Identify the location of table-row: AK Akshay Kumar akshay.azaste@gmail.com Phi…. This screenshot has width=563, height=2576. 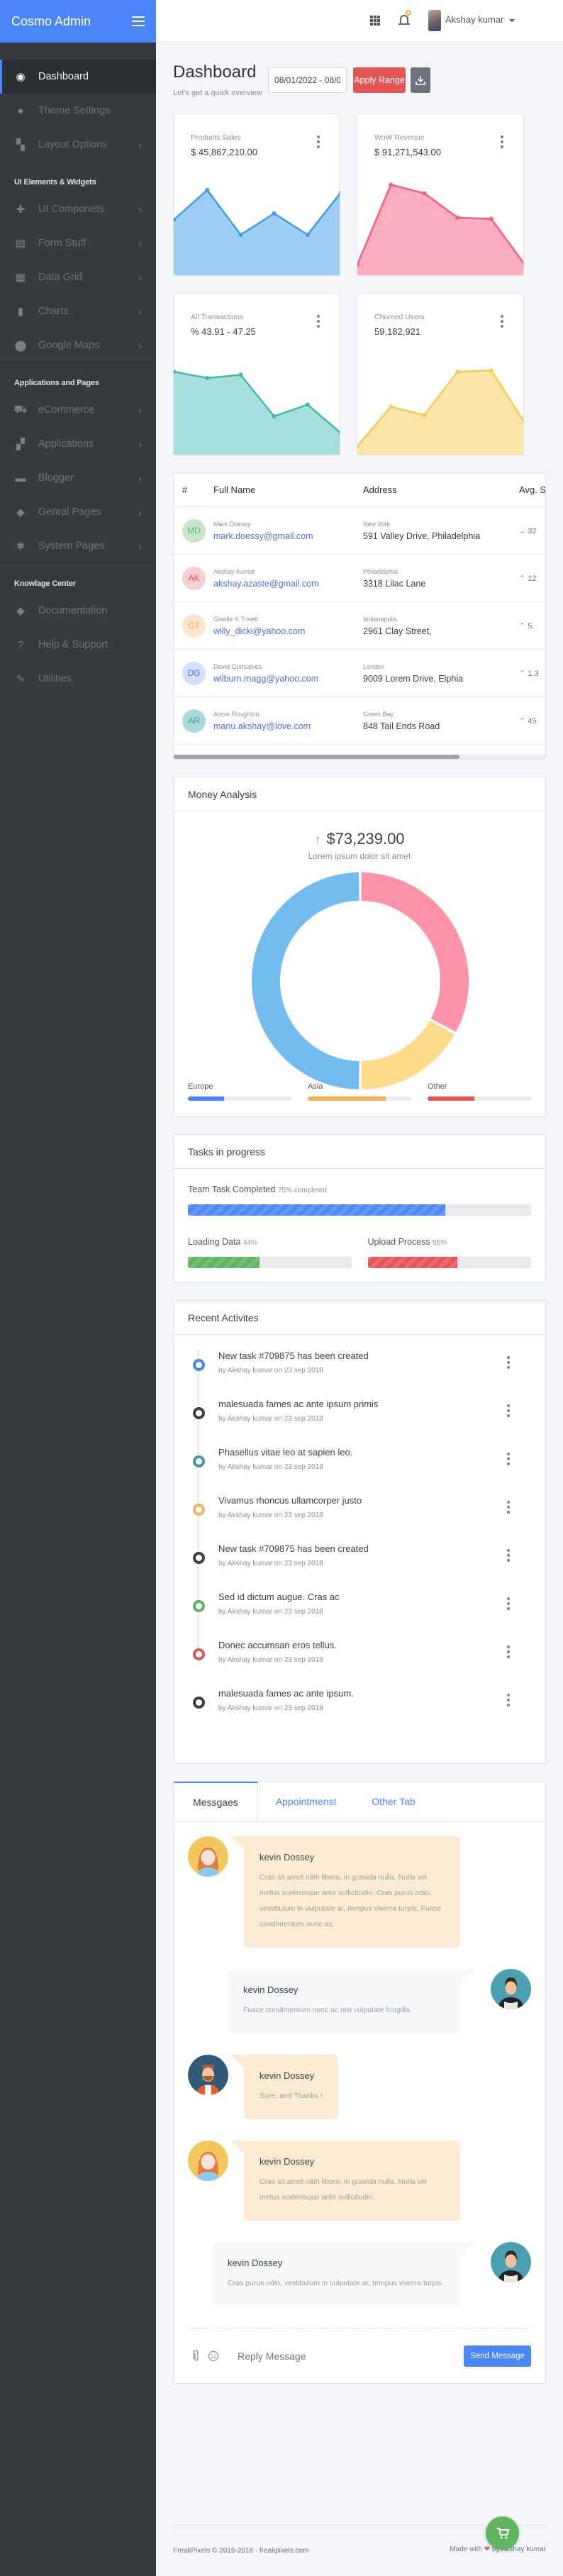
(359, 578).